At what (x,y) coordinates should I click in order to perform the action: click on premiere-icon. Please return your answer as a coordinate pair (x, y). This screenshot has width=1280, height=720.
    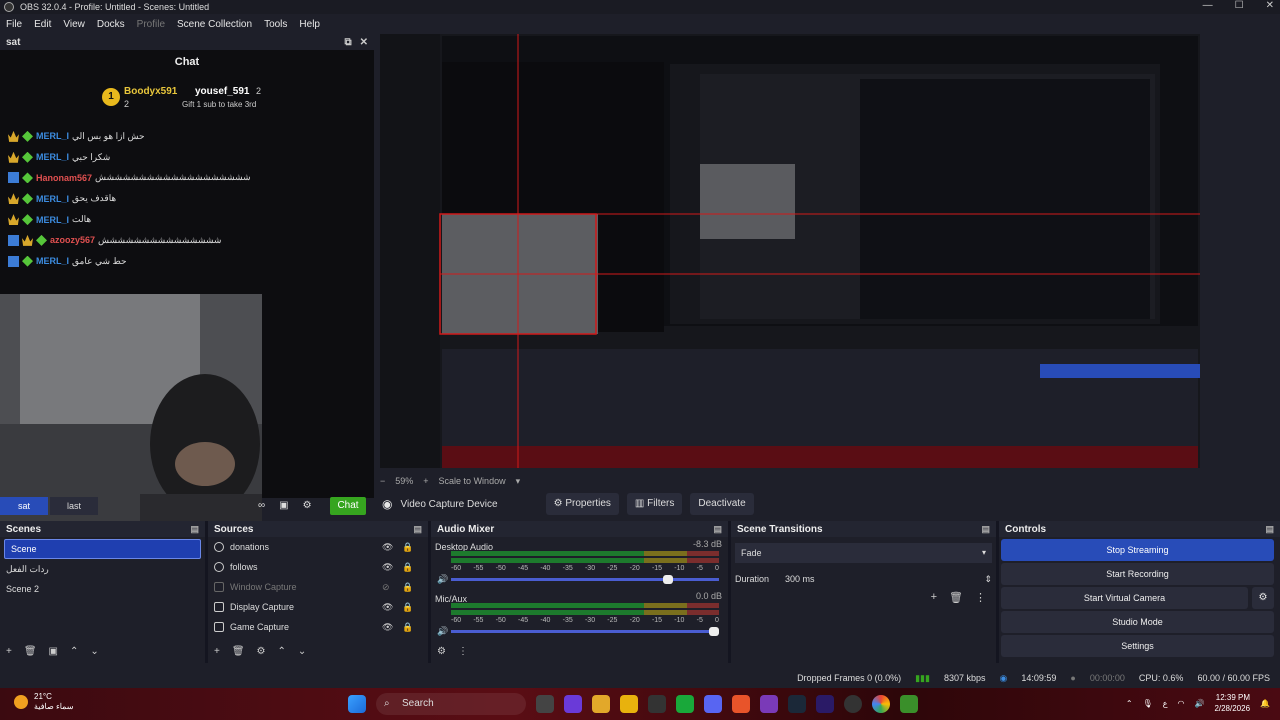
    Looking at the image, I should click on (825, 704).